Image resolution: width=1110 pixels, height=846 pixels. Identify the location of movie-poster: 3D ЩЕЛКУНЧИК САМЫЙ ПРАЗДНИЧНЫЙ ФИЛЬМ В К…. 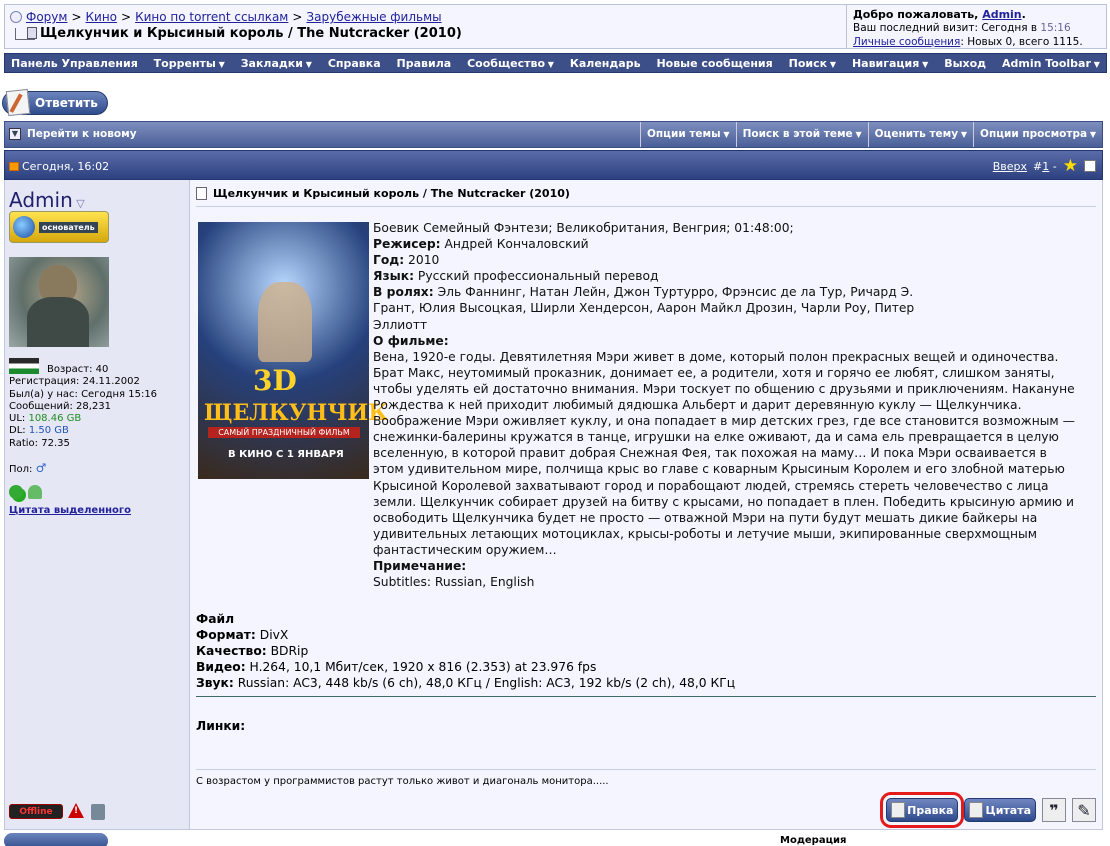
(293, 350).